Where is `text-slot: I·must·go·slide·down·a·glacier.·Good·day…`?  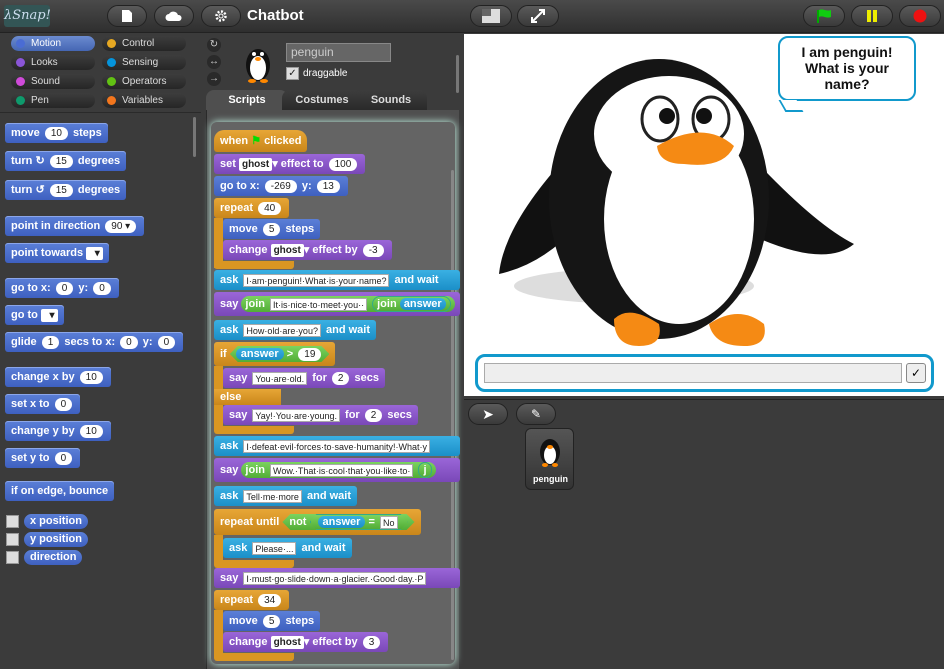
text-slot: I·must·go·slide·down·a·glacier.·Good·day… is located at coordinates (335, 578).